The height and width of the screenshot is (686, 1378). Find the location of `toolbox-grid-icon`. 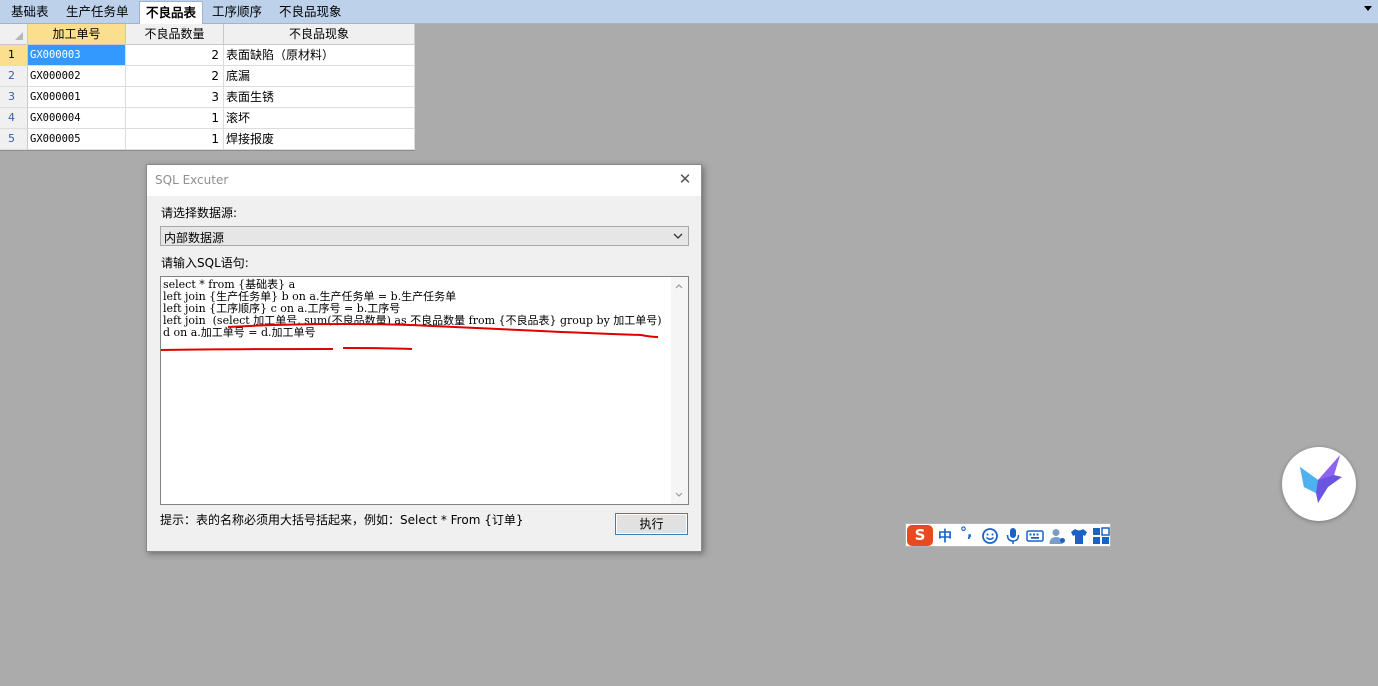

toolbox-grid-icon is located at coordinates (1101, 536).